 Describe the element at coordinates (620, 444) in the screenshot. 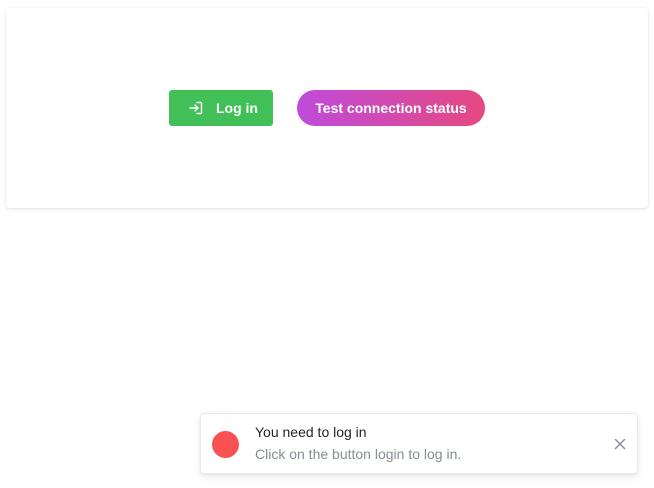

I see `close-icon` at that location.